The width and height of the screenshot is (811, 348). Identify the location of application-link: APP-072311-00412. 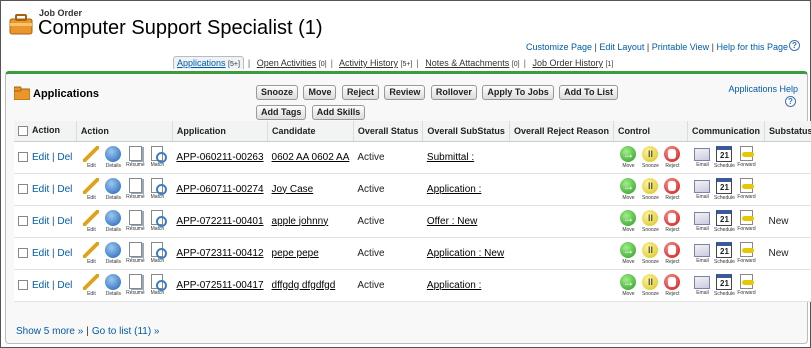
(219, 253).